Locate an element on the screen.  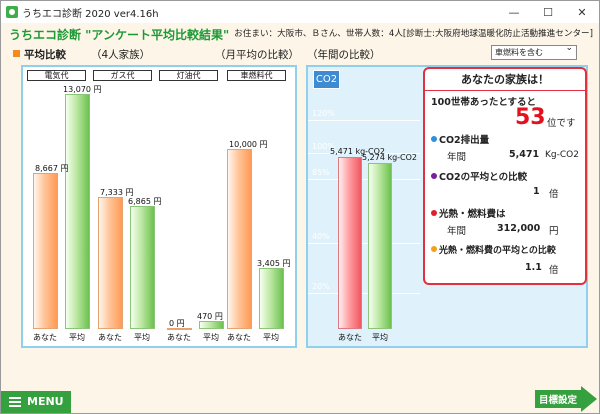
menu-button: MENU is located at coordinates (36, 402).